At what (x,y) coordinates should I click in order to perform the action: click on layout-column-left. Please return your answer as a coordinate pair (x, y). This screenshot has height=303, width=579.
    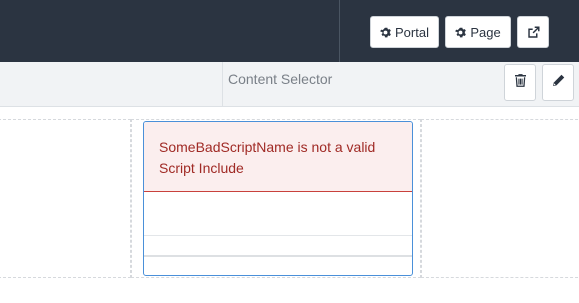
    Looking at the image, I should click on (65, 198).